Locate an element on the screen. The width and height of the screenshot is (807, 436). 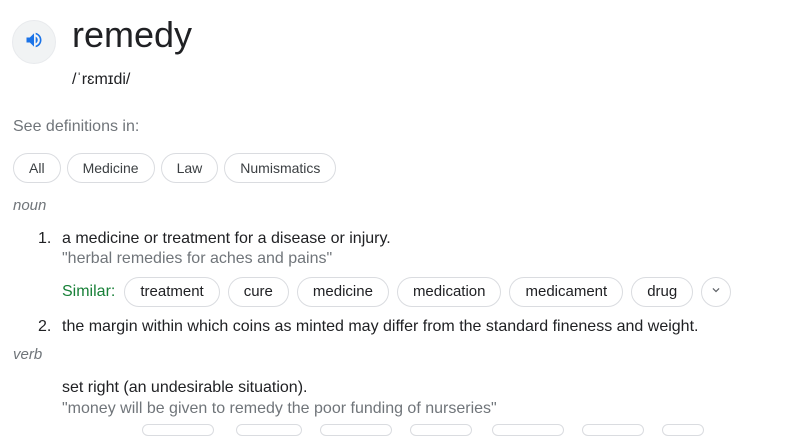
synonym-chip-medicine: medicine is located at coordinates (342, 292).